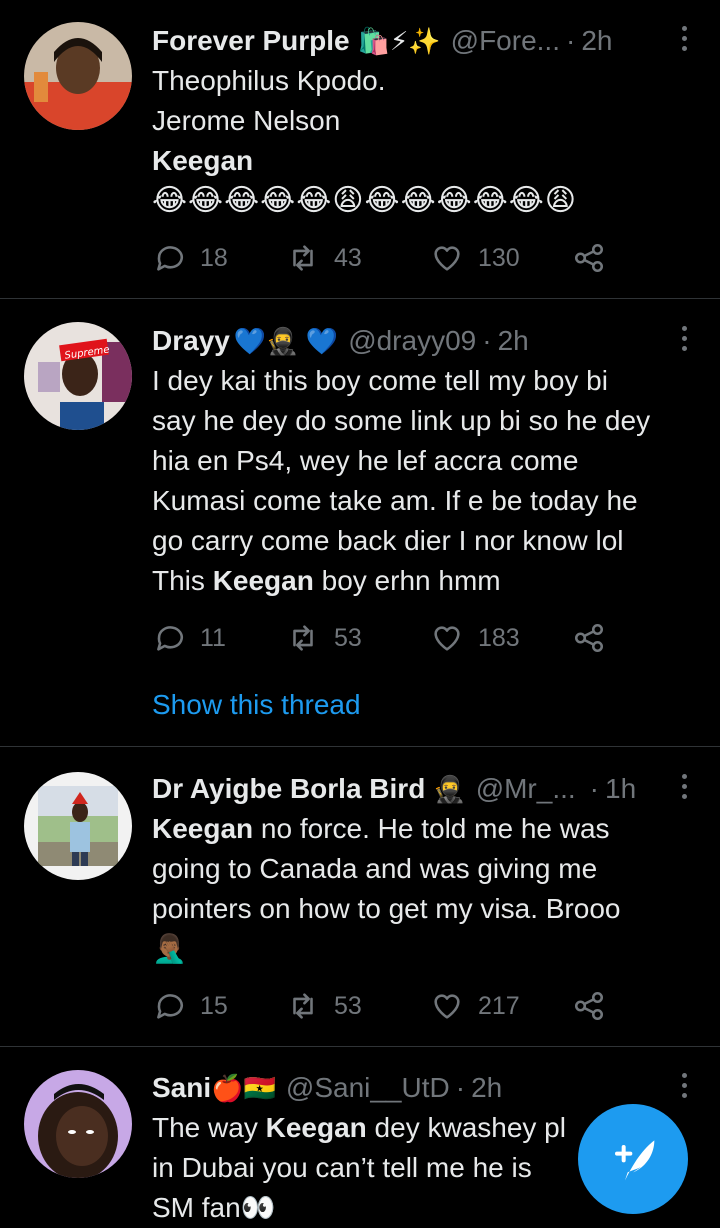 Image resolution: width=720 pixels, height=1228 pixels. Describe the element at coordinates (395, 500) in the screenshot. I see `text-line: Kumasi come take am. If e be today he` at that location.